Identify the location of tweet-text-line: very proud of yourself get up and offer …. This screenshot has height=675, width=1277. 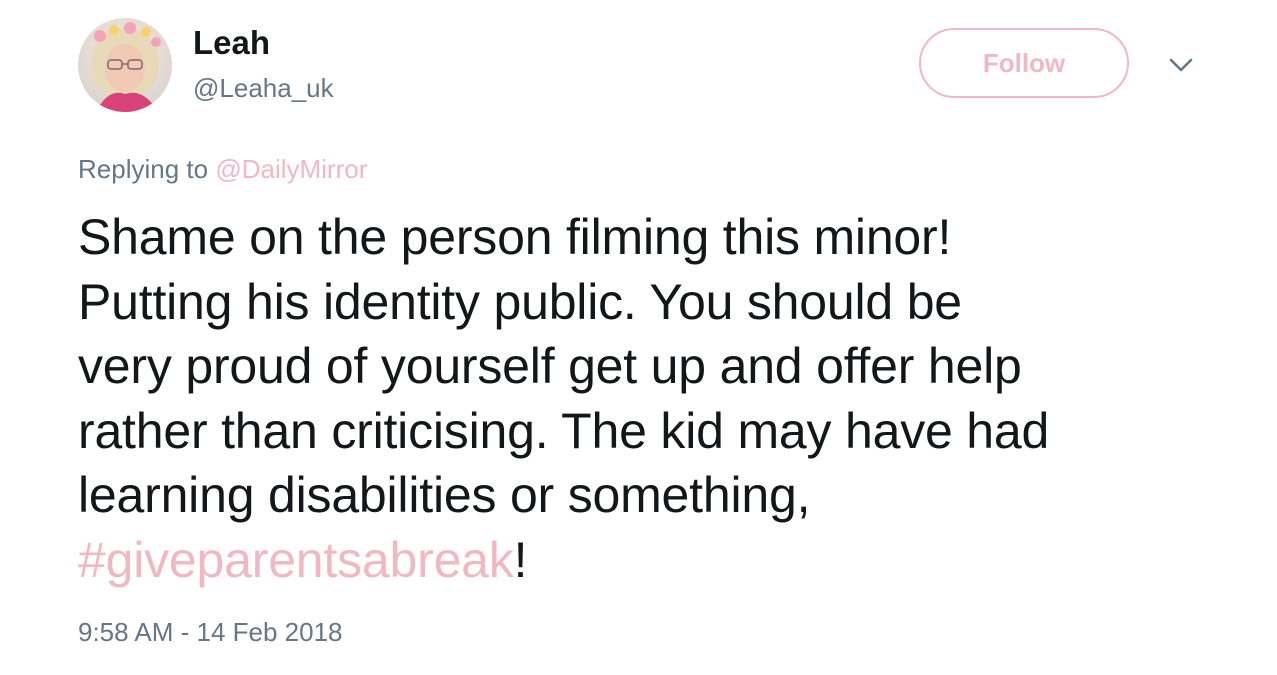
(550, 366).